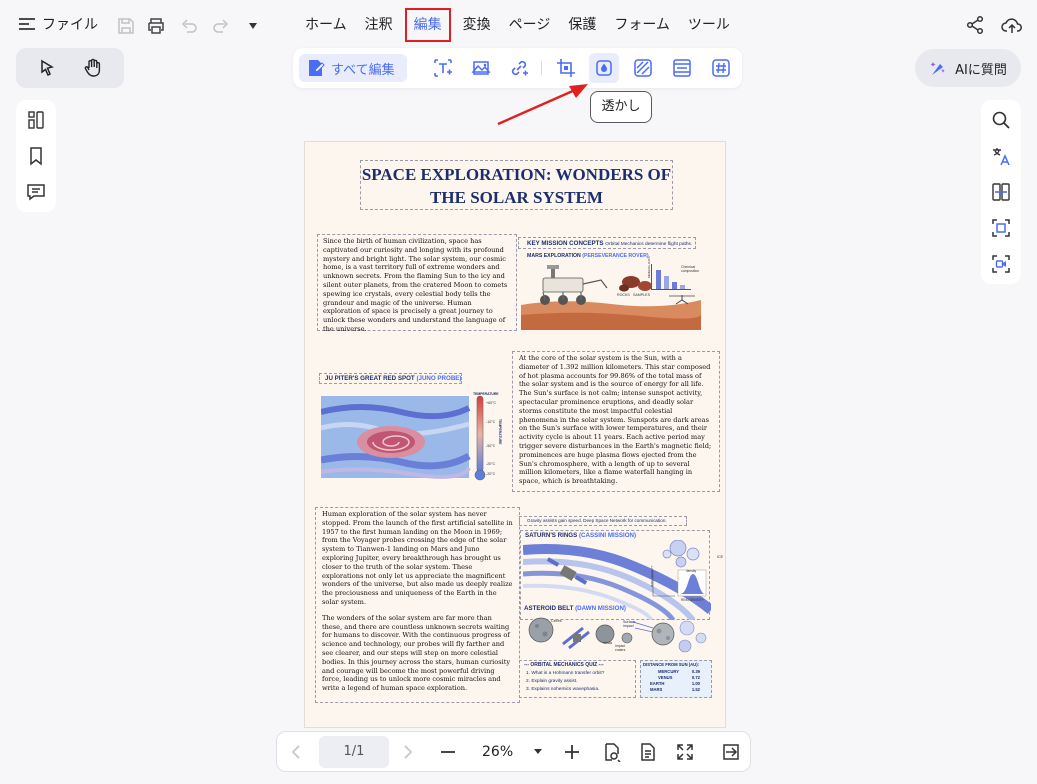  What do you see at coordinates (994, 25) in the screenshot?
I see `top-right-actions` at bounding box center [994, 25].